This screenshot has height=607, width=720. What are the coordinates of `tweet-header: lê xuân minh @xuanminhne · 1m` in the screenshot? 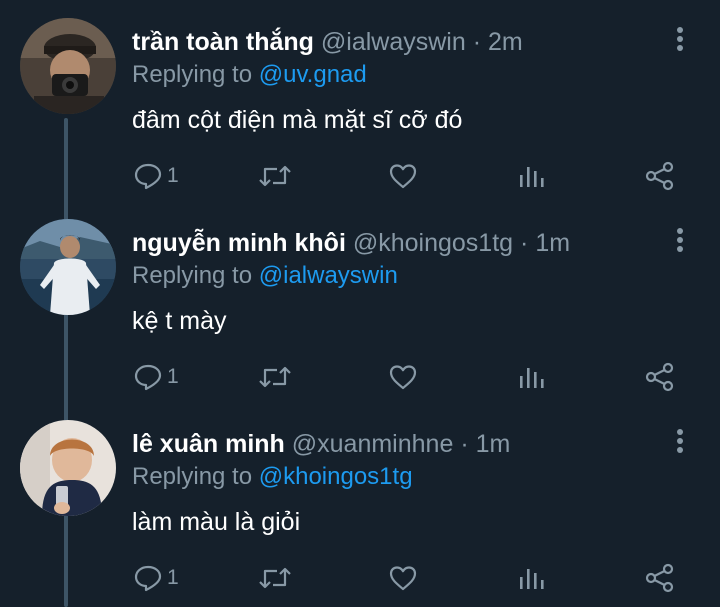 It's located at (396, 444).